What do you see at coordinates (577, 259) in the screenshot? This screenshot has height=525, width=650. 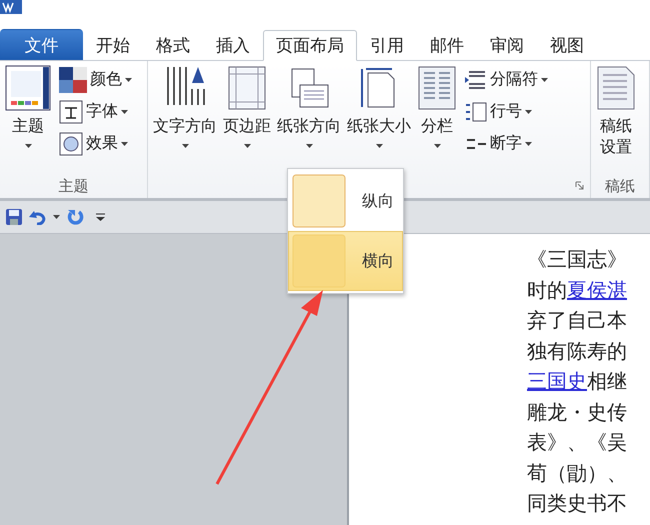 I see `document-text: 《三国志》` at bounding box center [577, 259].